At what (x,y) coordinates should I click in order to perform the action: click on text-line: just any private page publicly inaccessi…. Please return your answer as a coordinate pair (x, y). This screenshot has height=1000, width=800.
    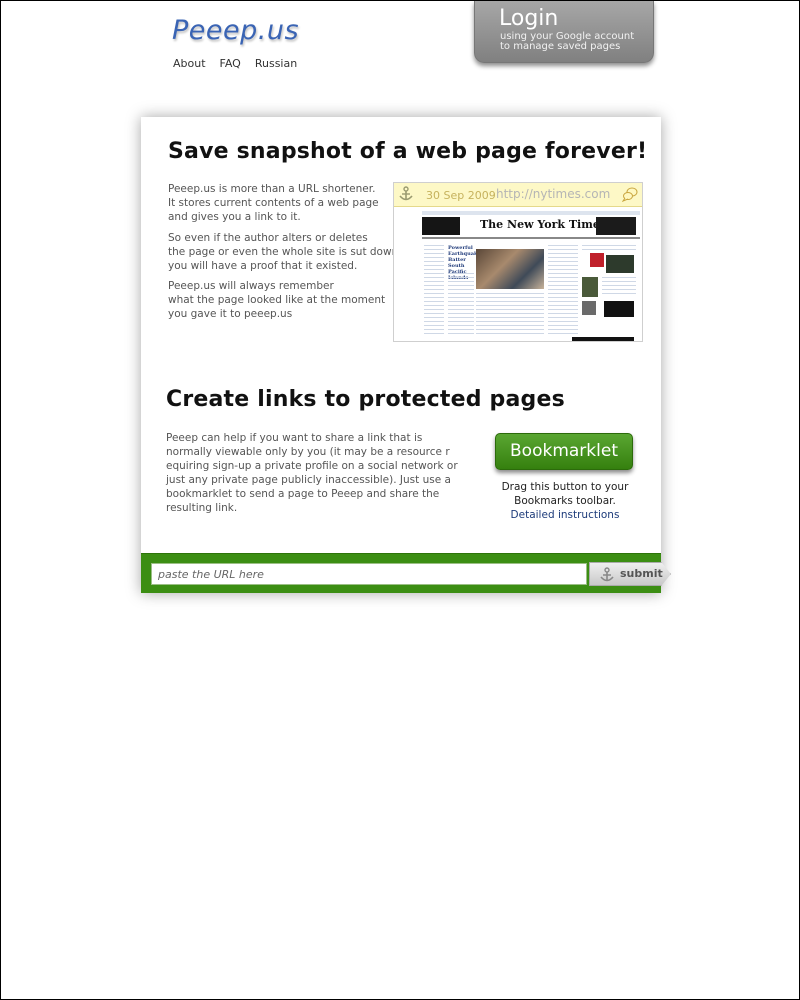
    Looking at the image, I should click on (308, 480).